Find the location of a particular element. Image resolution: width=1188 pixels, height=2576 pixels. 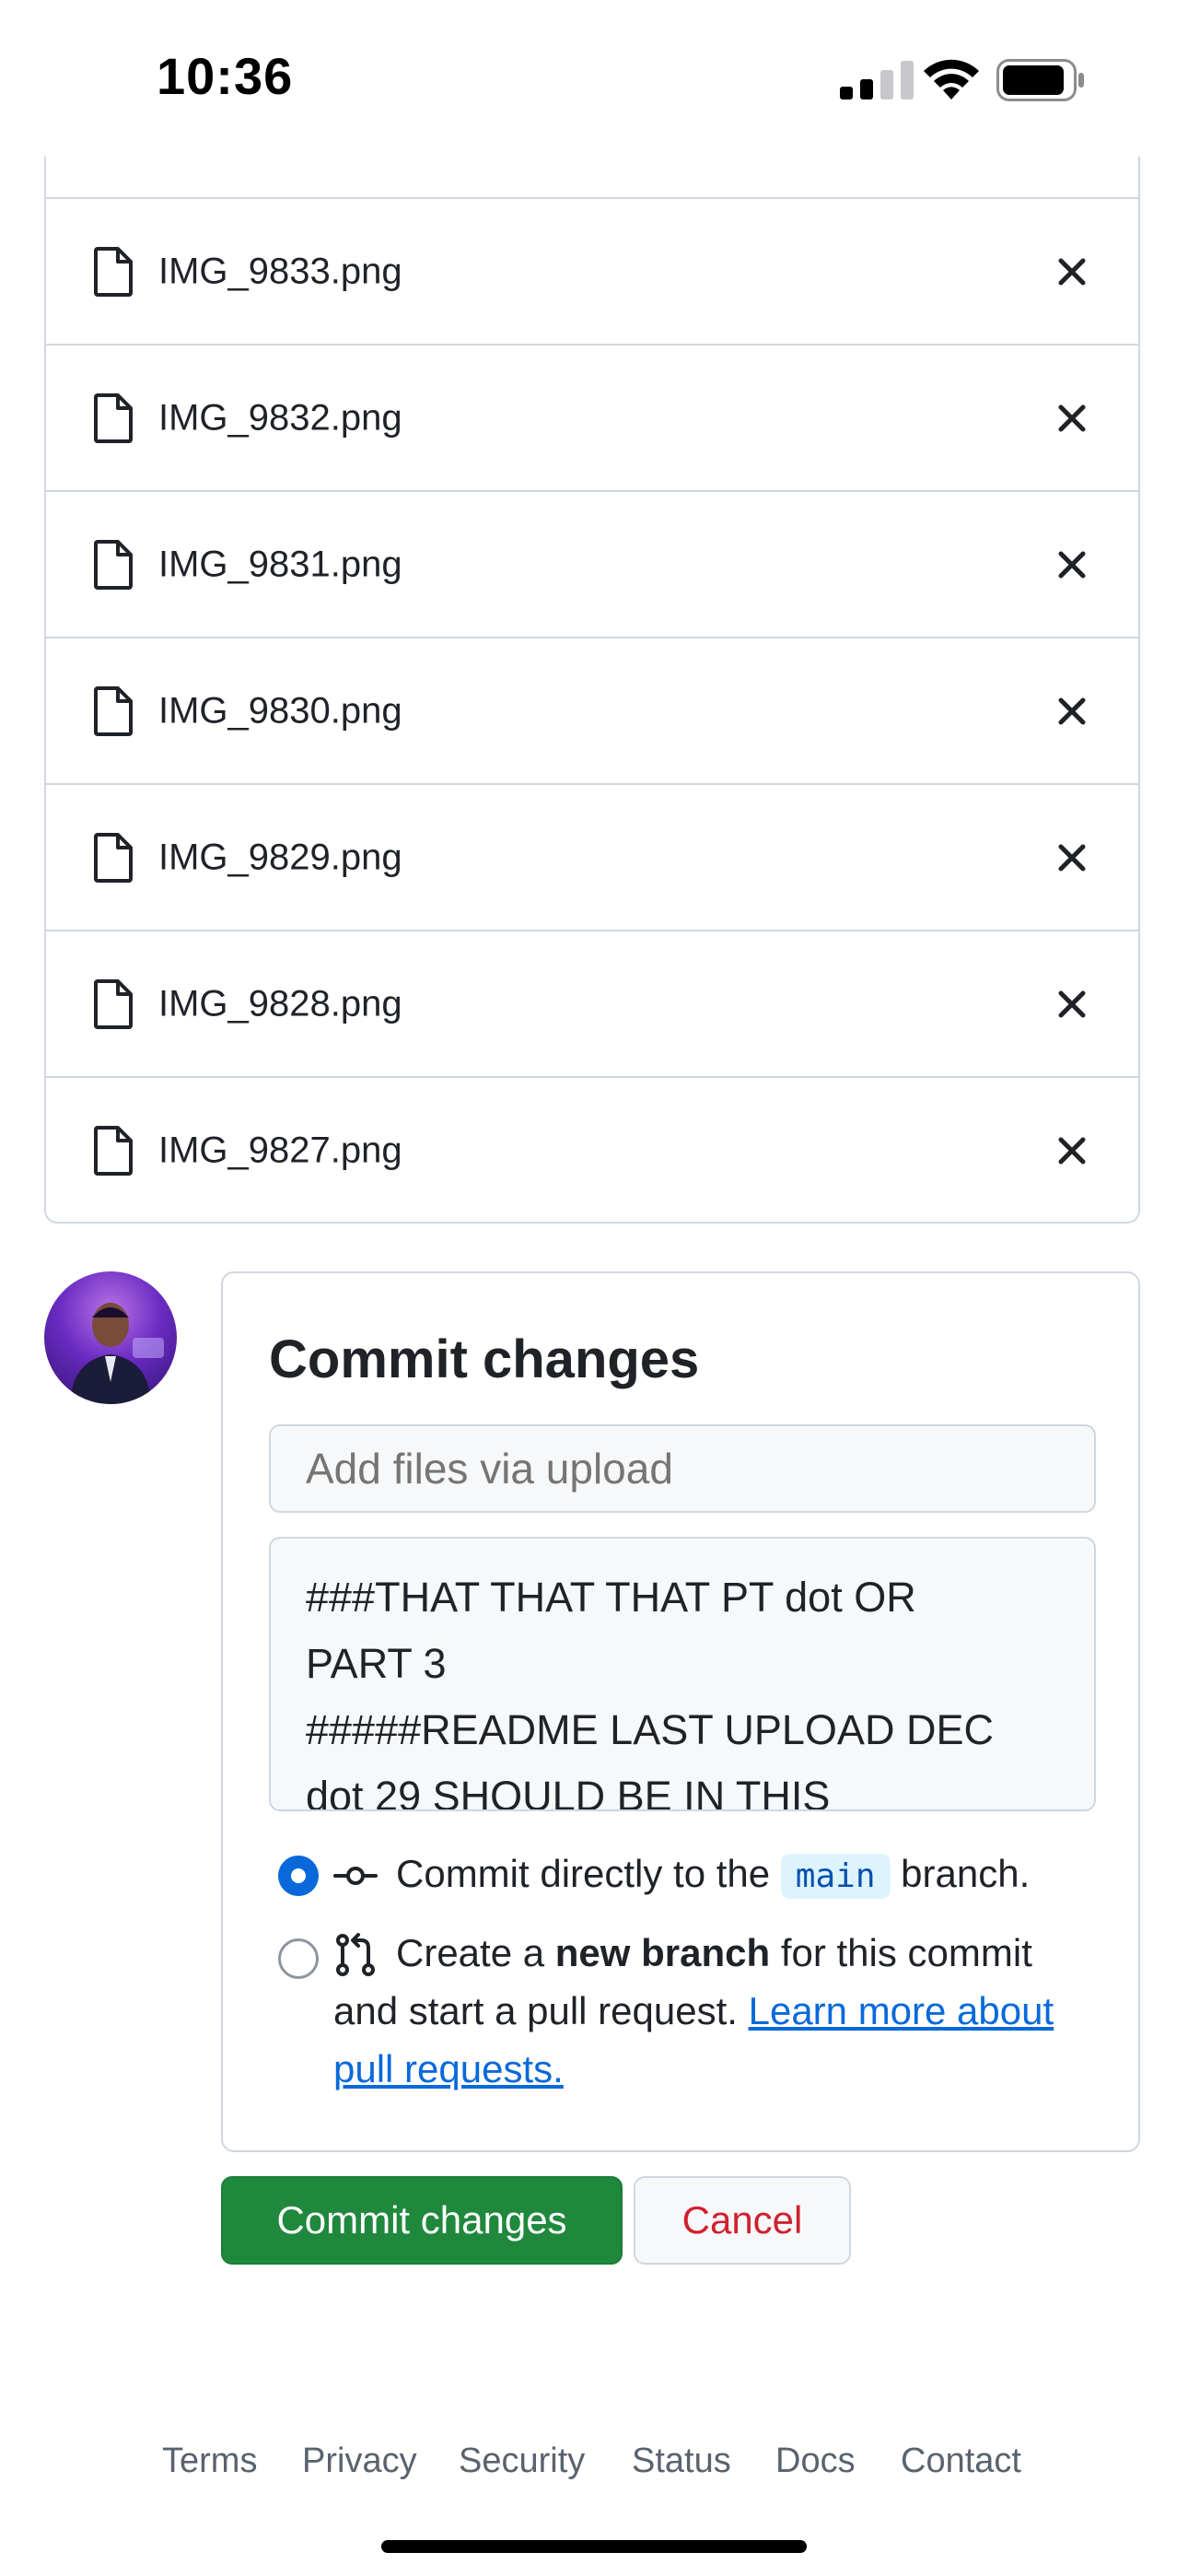

battery-icon is located at coordinates (1040, 80).